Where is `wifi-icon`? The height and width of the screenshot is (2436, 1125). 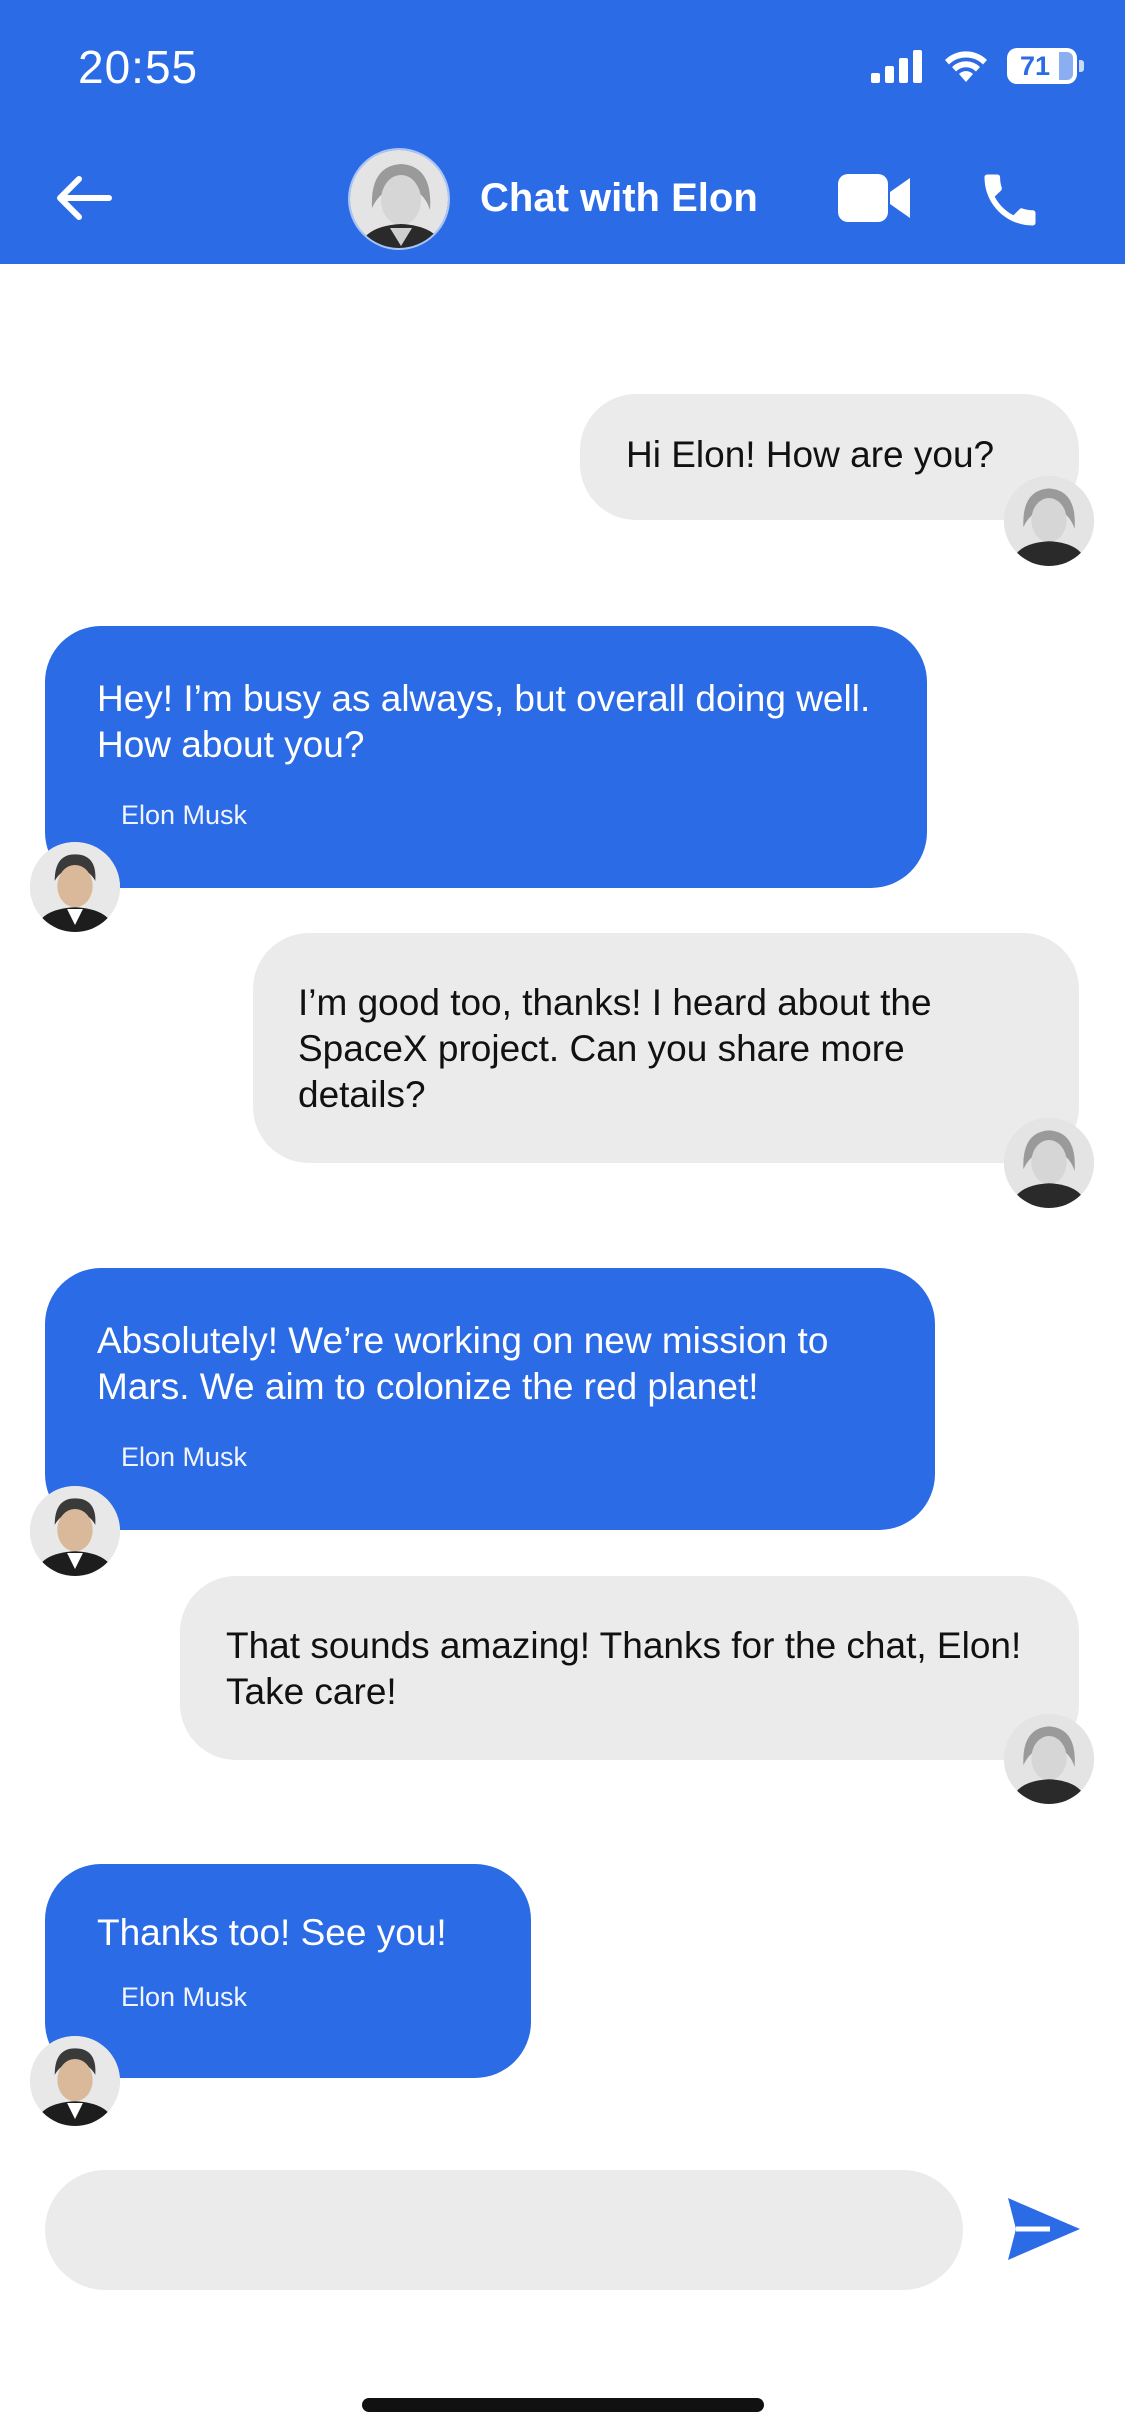 wifi-icon is located at coordinates (966, 66).